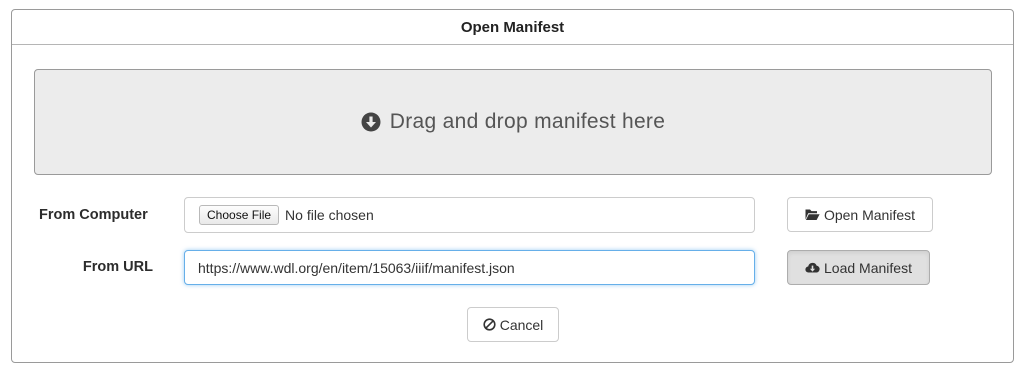  I want to click on load-manifest-button: Load Manifest, so click(858, 267).